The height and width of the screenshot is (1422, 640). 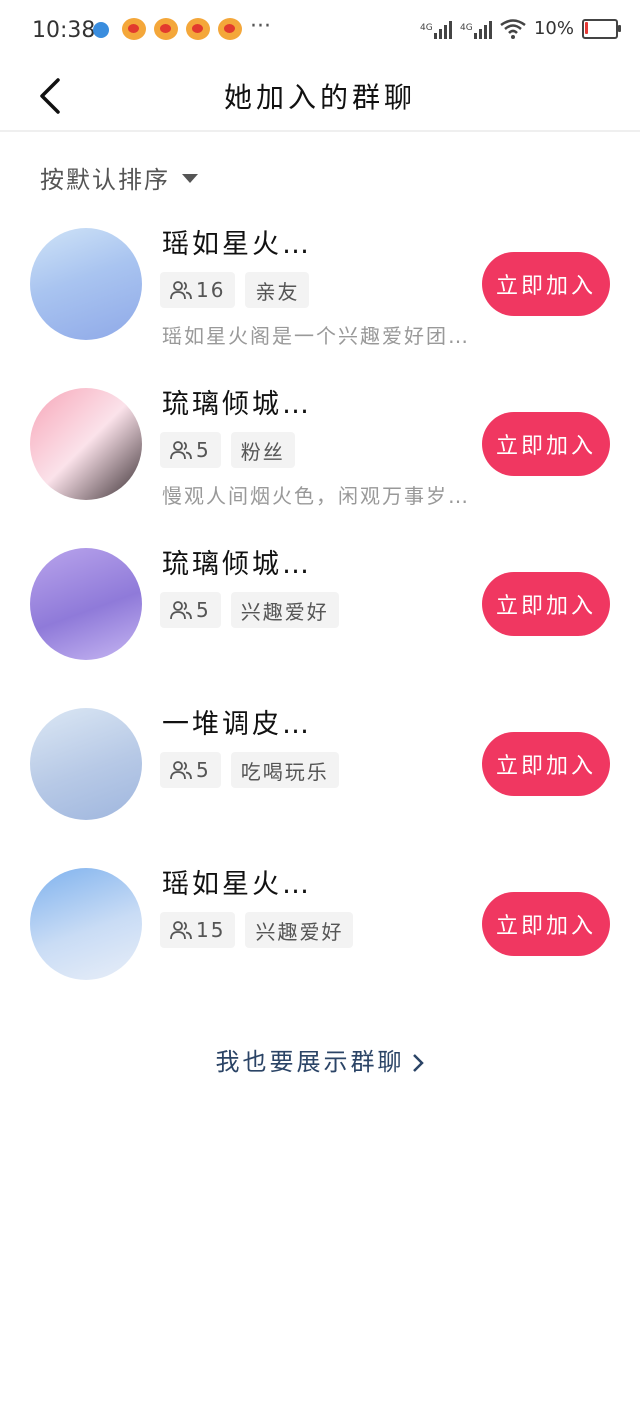 I want to click on page-title: 她加入的群聊, so click(x=319, y=97).